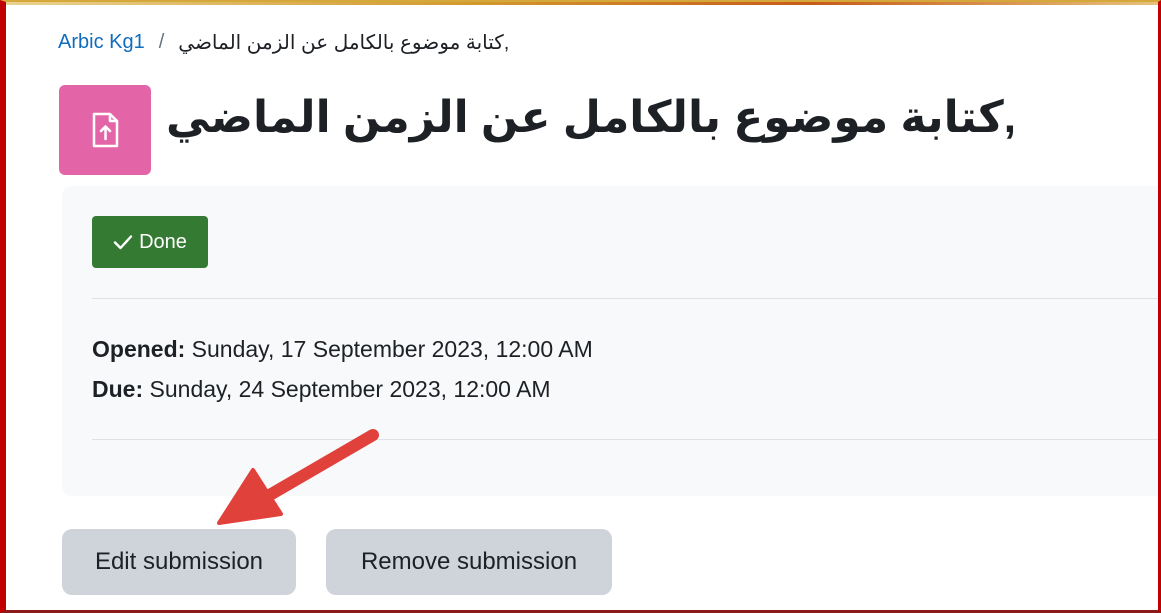 The image size is (1161, 613). What do you see at coordinates (392, 349) in the screenshot?
I see `opened-value: Sunday, 17 September 2023, 12:00 AM` at bounding box center [392, 349].